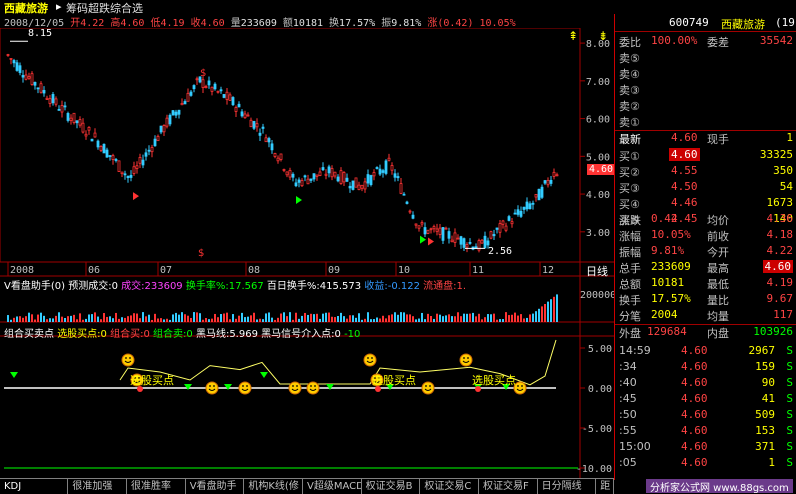 Image resolution: width=796 pixels, height=494 pixels. Describe the element at coordinates (684, 186) in the screenshot. I see `buy-level-price: 4.50` at that location.